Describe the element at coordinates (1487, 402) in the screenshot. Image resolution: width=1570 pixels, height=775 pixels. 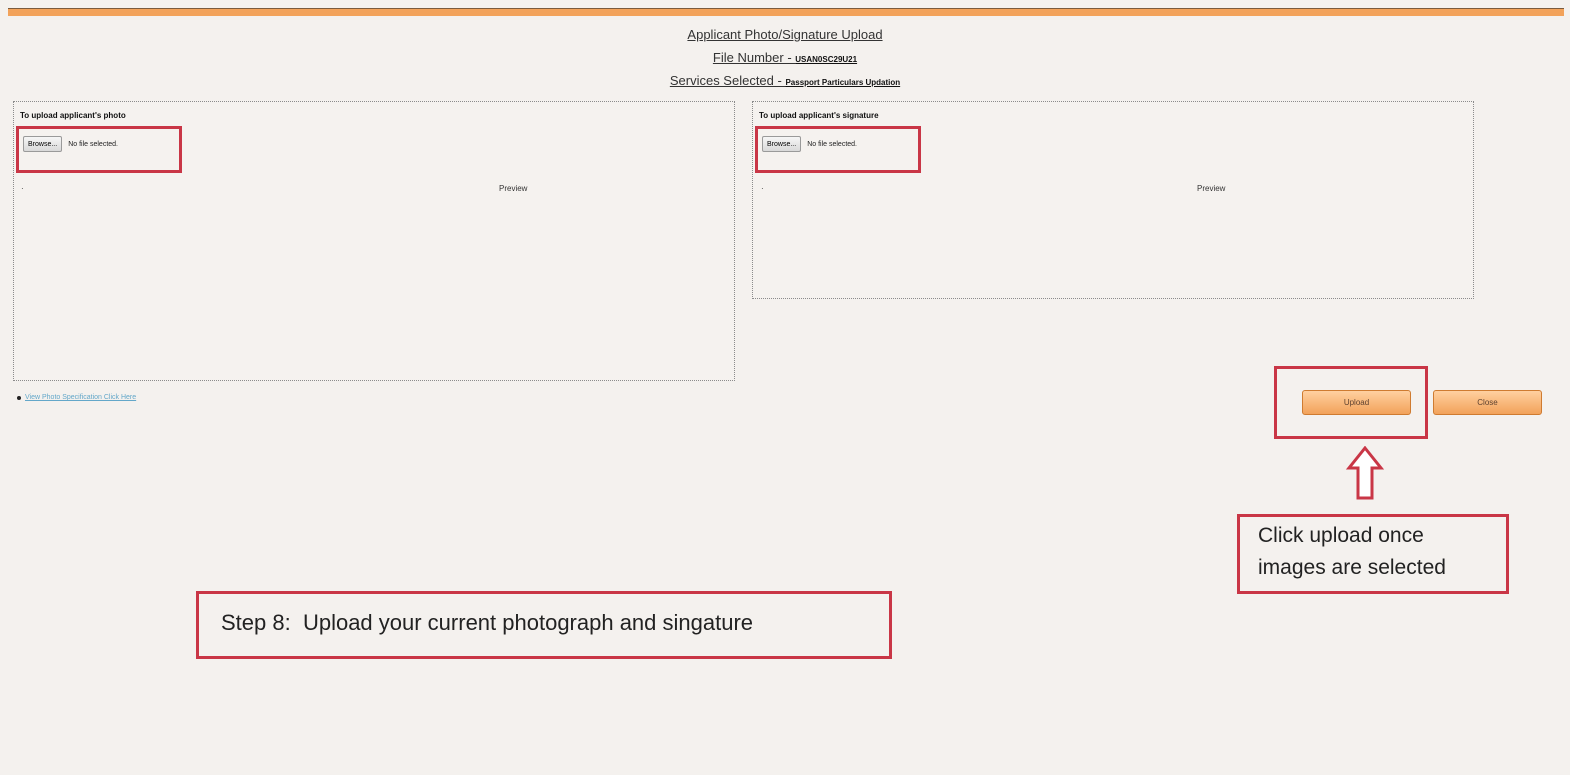
I see `close-button: Close` at that location.